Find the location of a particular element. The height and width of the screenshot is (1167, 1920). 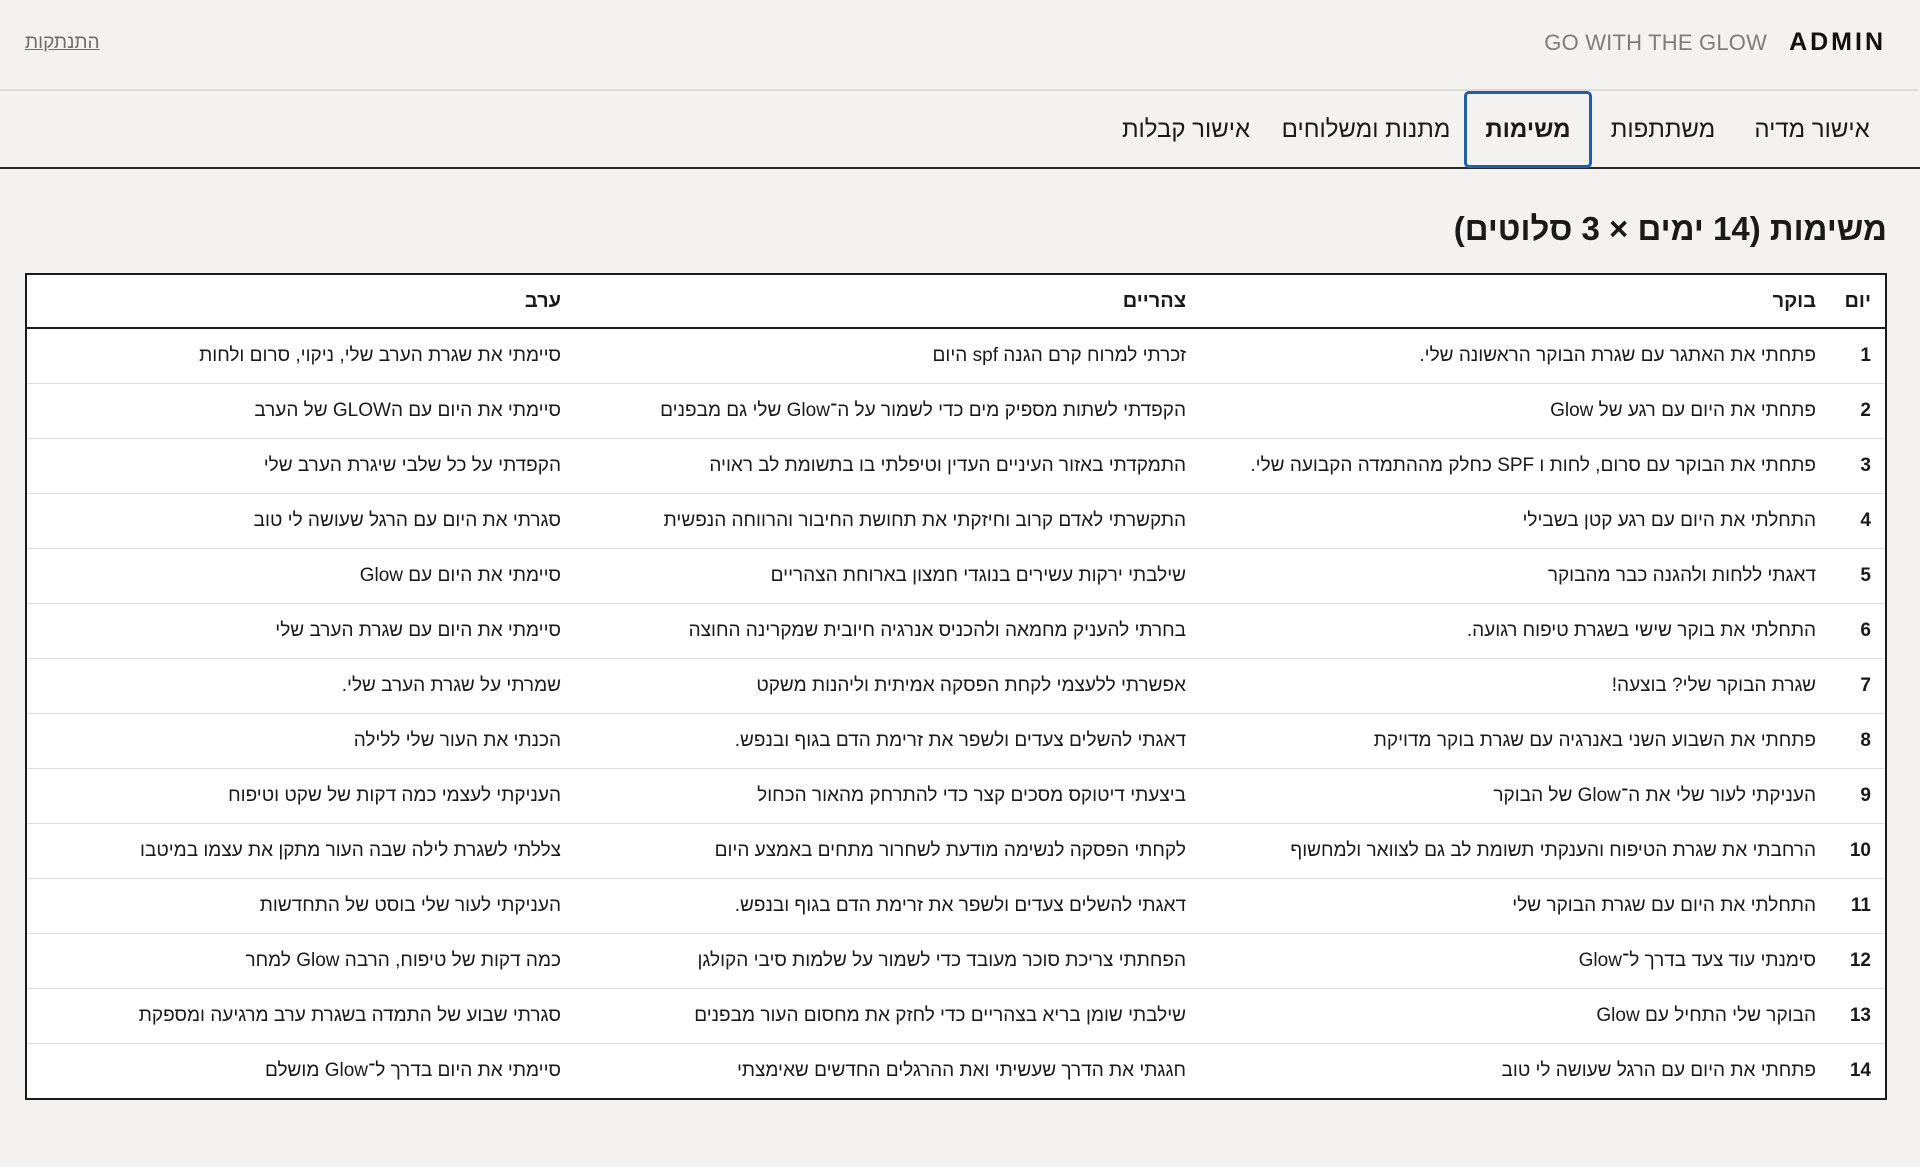

day-cell: 11 is located at coordinates (1858, 906).